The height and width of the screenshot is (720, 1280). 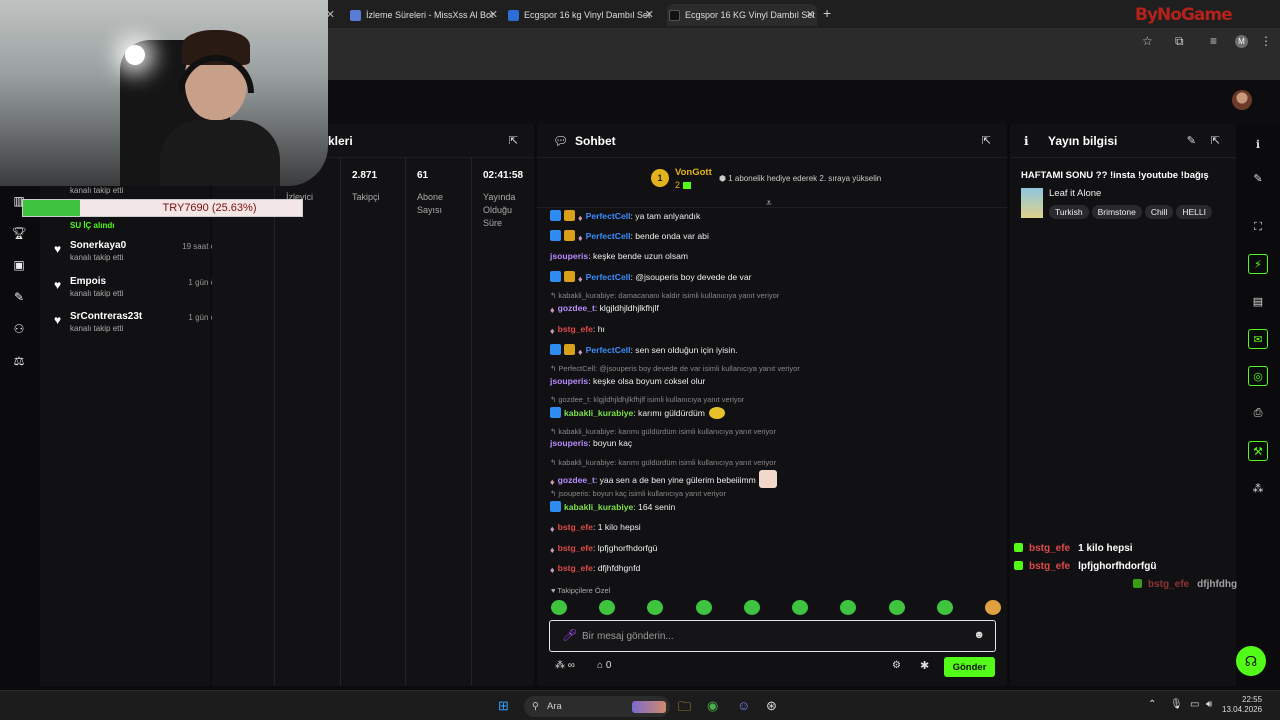 I want to click on channel-points: ⁂ ∞, so click(x=565, y=665).